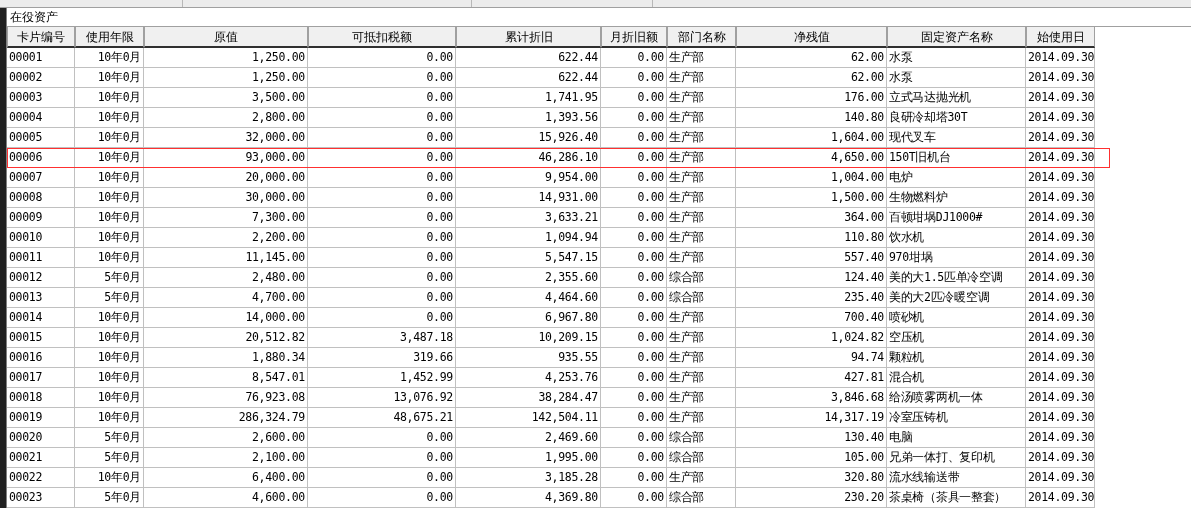 This screenshot has width=1191, height=509. Describe the element at coordinates (811, 418) in the screenshot. I see `table-cell: 14,317.19` at that location.